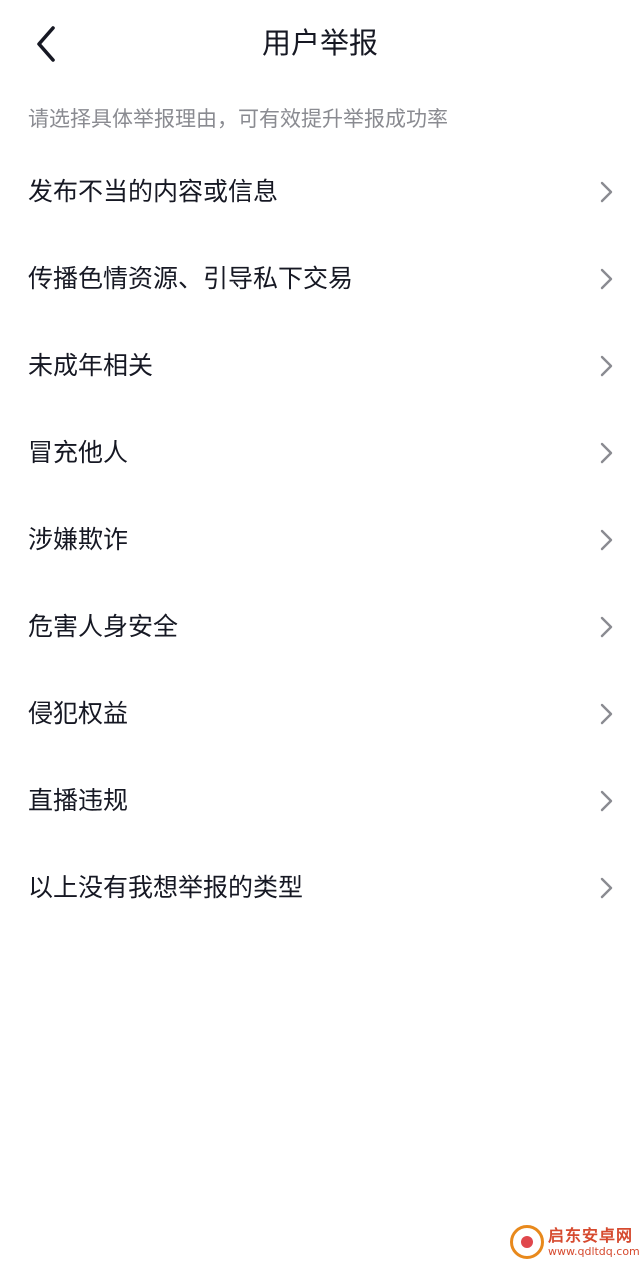  I want to click on report-reason-item: 未成年相关, so click(320, 365).